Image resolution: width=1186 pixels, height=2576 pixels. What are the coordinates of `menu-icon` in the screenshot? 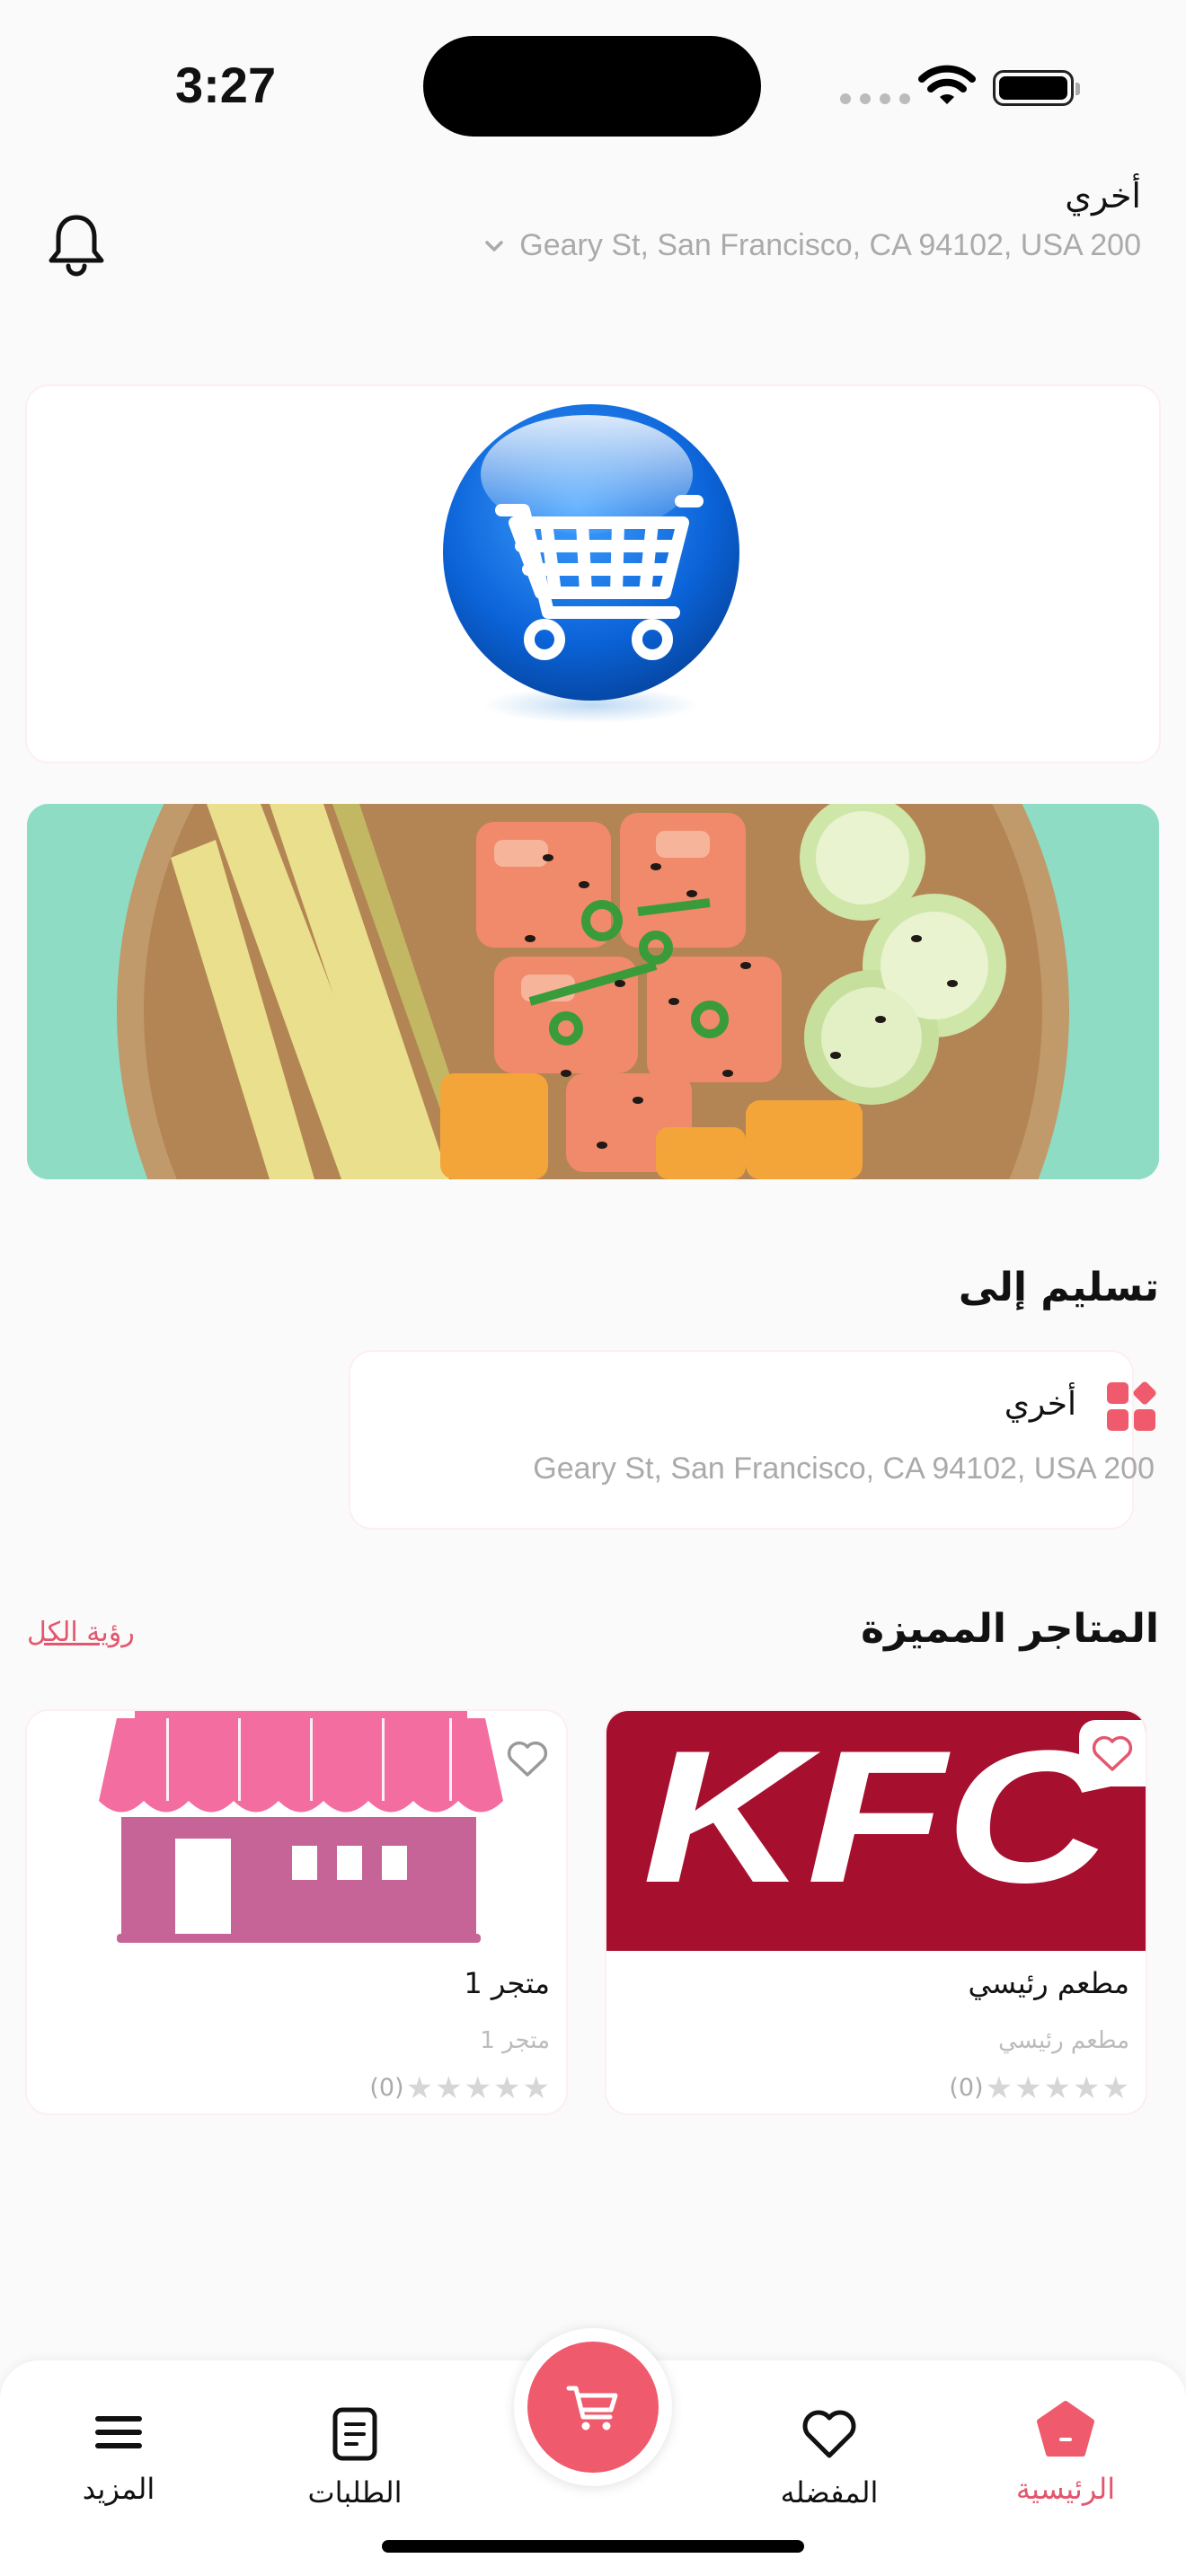 It's located at (118, 2432).